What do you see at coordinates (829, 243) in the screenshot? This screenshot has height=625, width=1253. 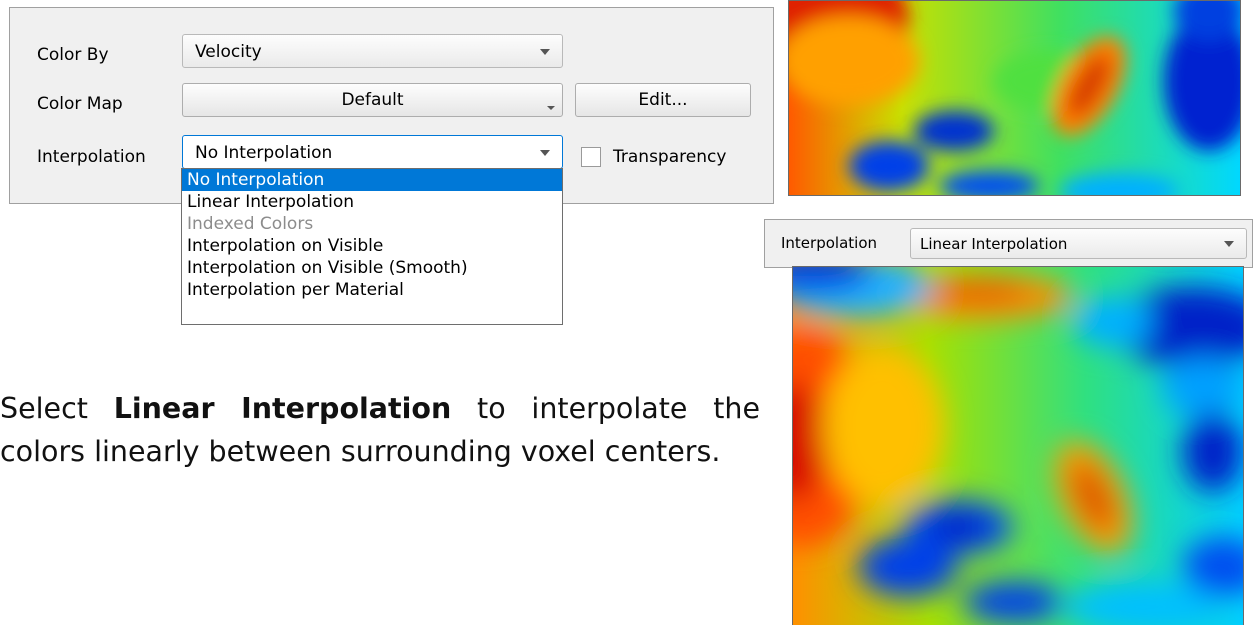 I see `interpolation-label-2: Interpolation` at bounding box center [829, 243].